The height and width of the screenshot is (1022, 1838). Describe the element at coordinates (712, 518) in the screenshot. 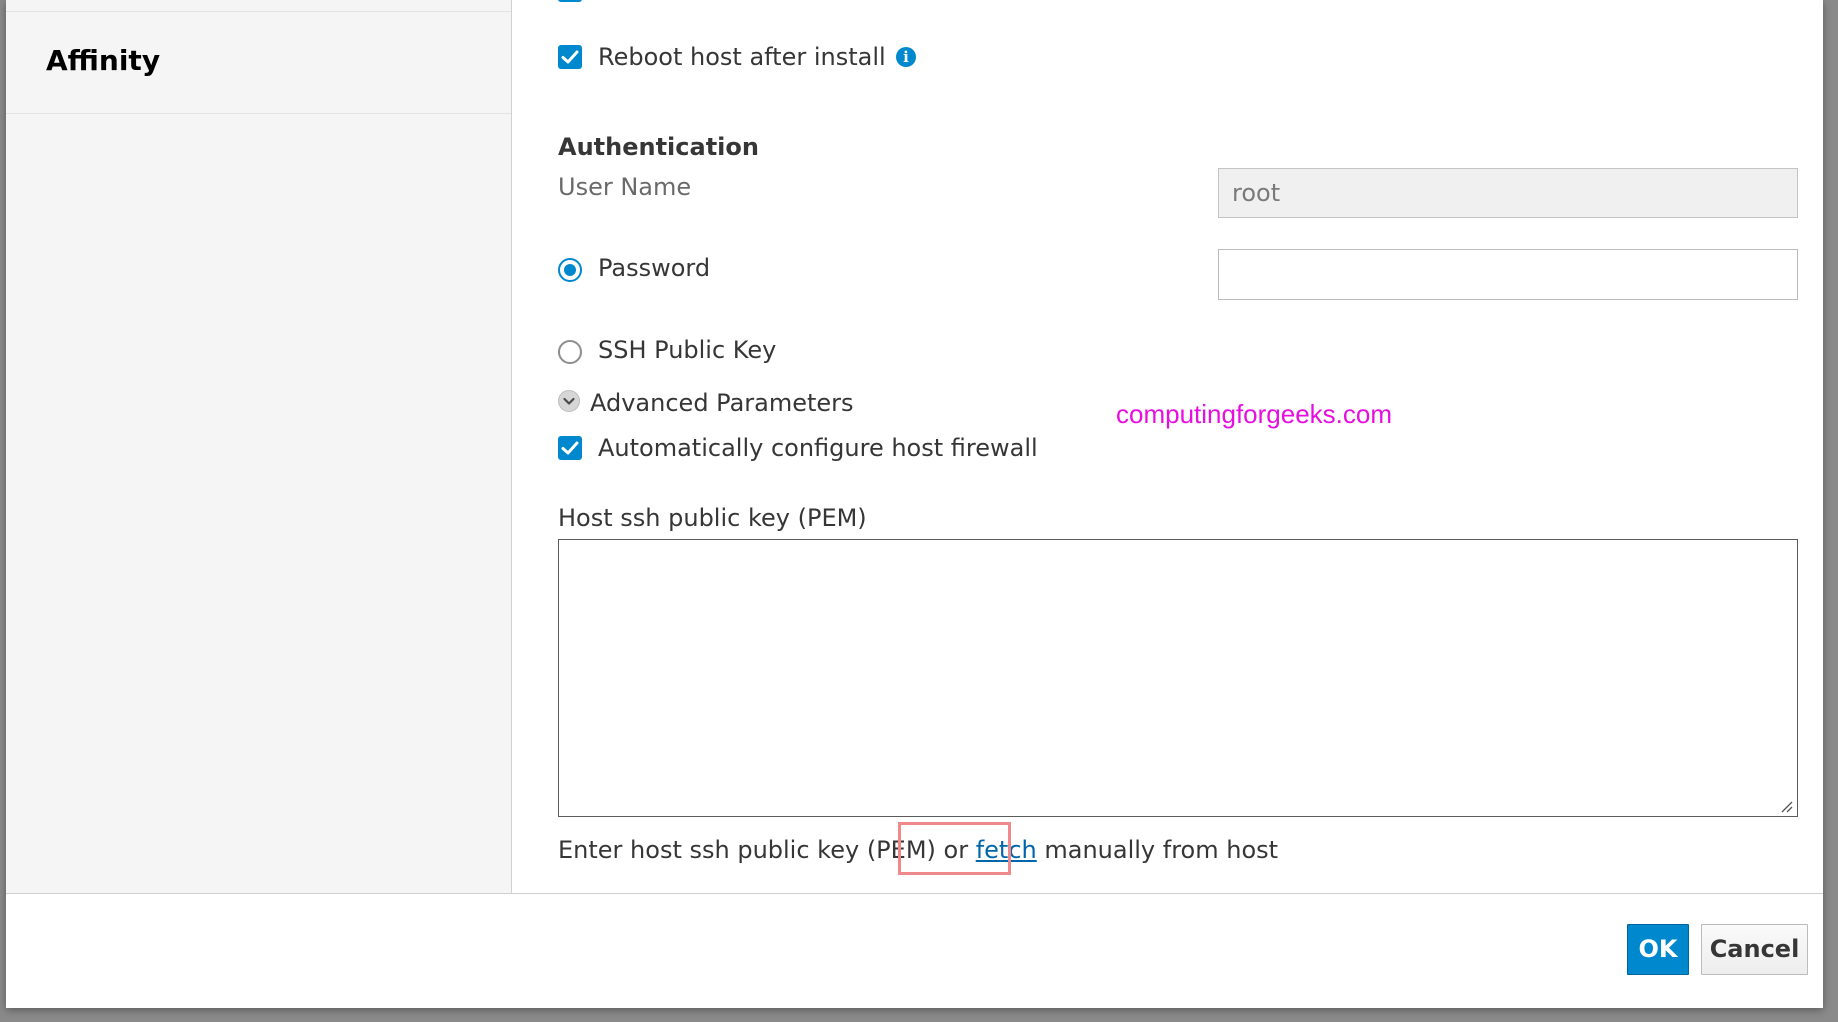

I see `host-key-label: Host ssh public key (PEM)` at that location.